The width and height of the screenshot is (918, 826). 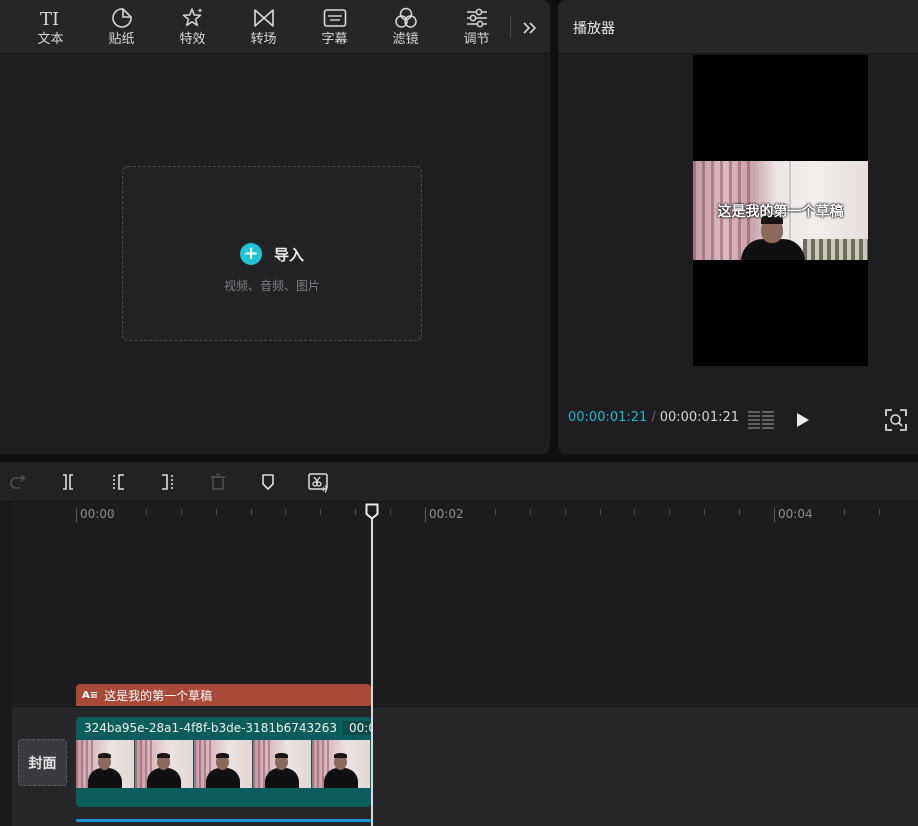 I want to click on marker-icon, so click(x=268, y=482).